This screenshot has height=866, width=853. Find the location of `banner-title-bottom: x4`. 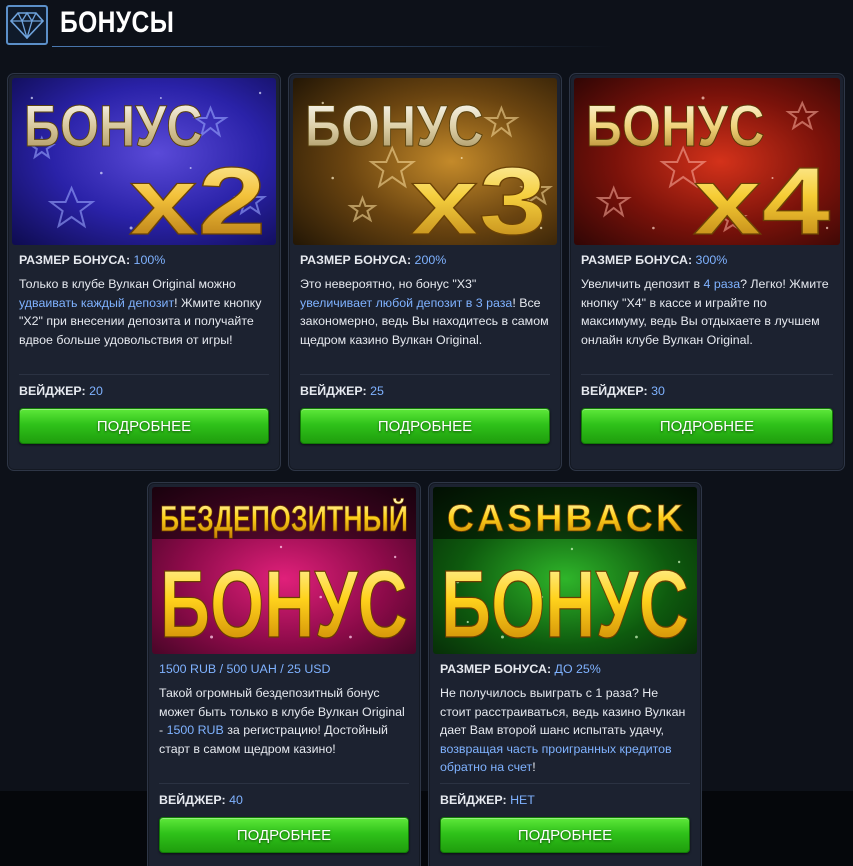

banner-title-bottom: x4 is located at coordinates (761, 196).